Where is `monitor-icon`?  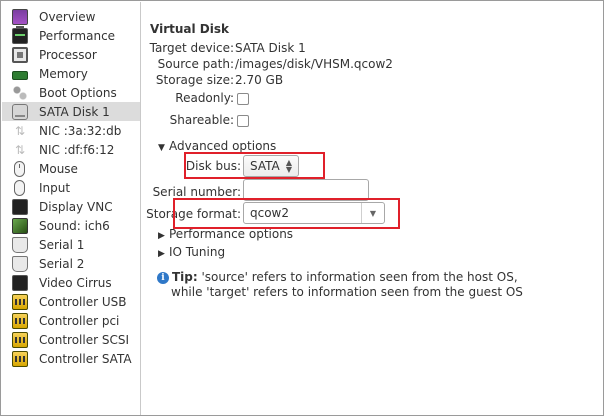
monitor-icon is located at coordinates (20, 18).